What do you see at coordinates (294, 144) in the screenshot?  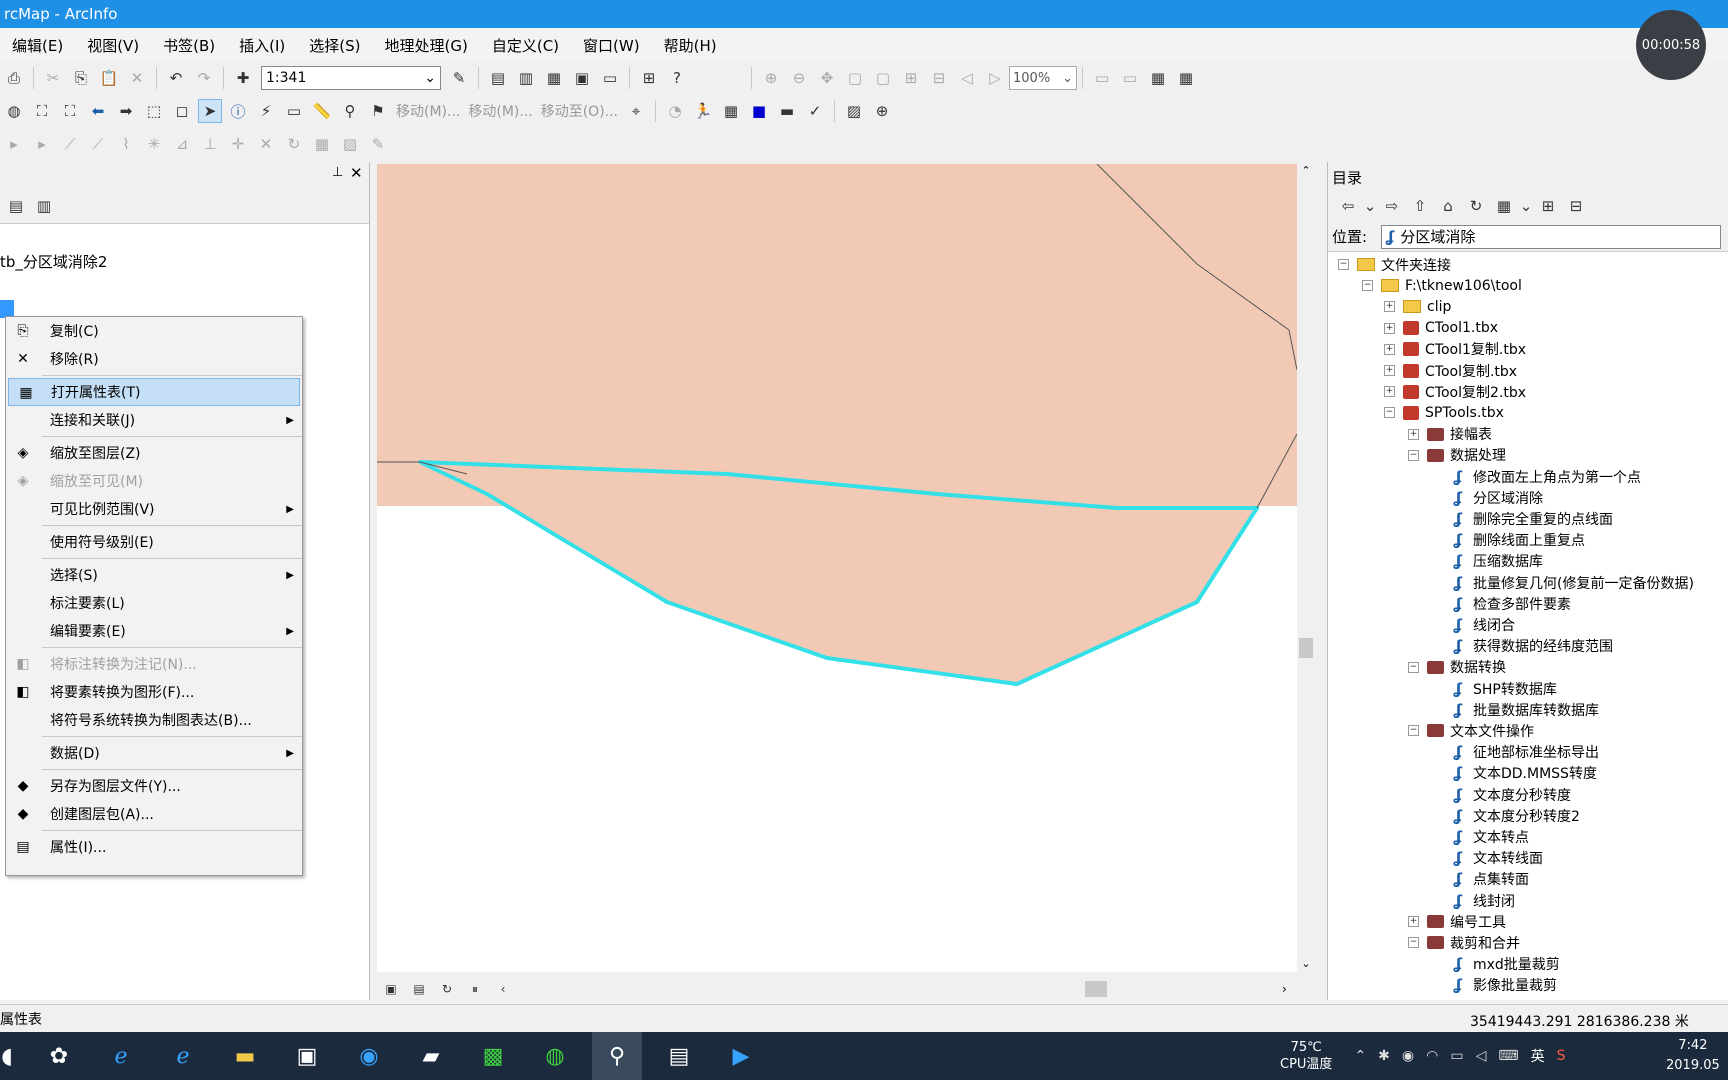 I see `rotate-icon: ↻` at bounding box center [294, 144].